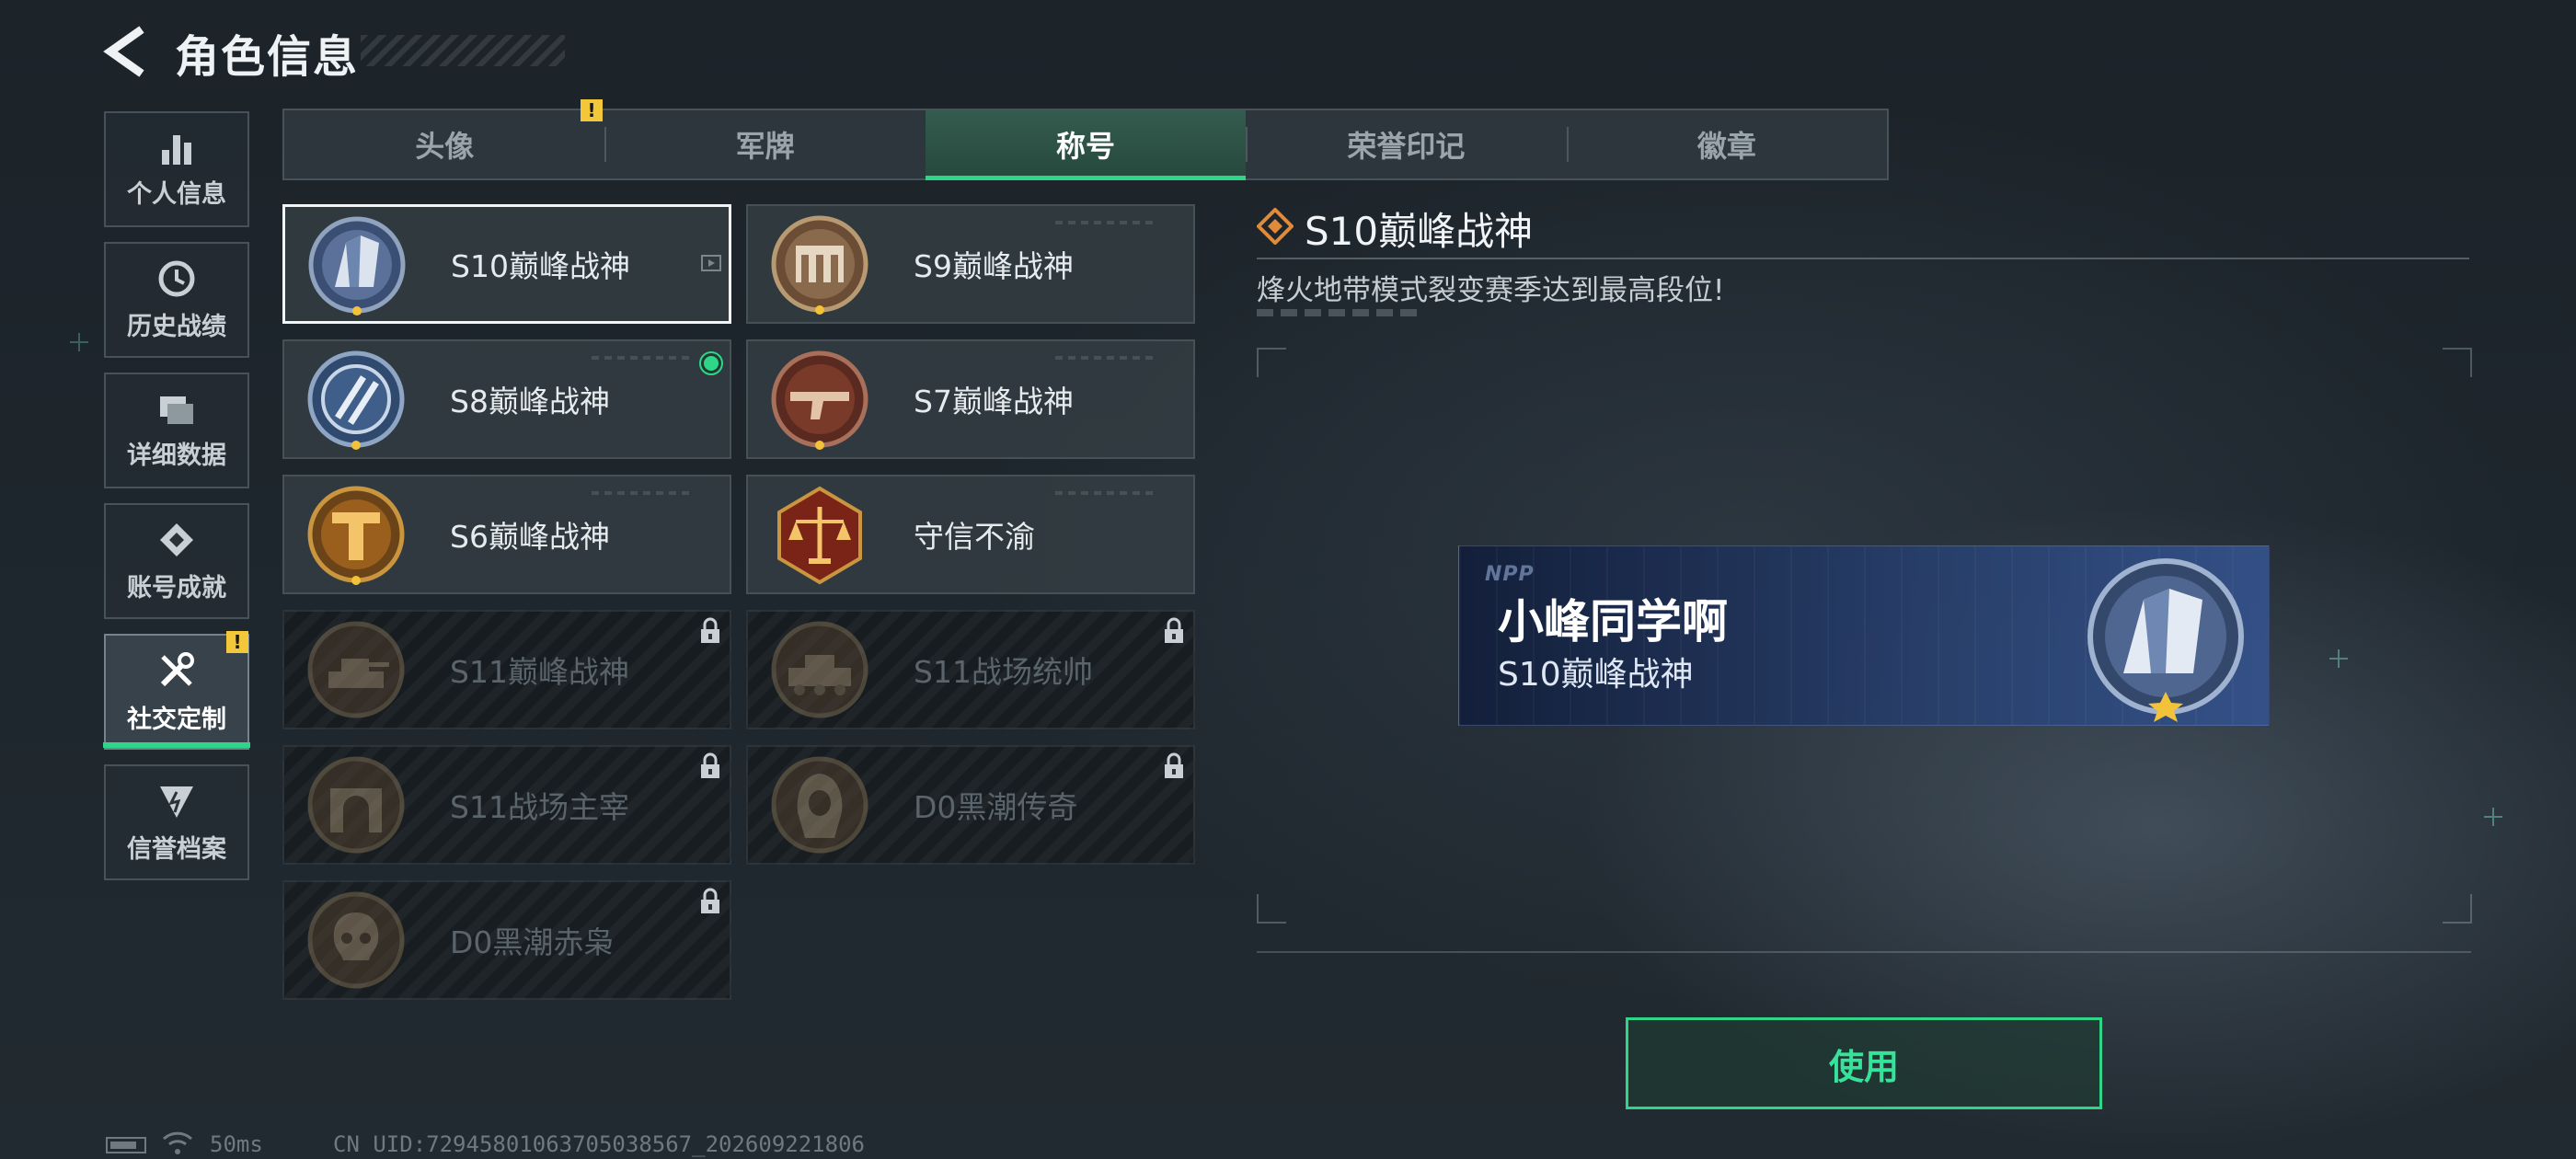  I want to click on hooded-figure-medal-icon, so click(819, 805).